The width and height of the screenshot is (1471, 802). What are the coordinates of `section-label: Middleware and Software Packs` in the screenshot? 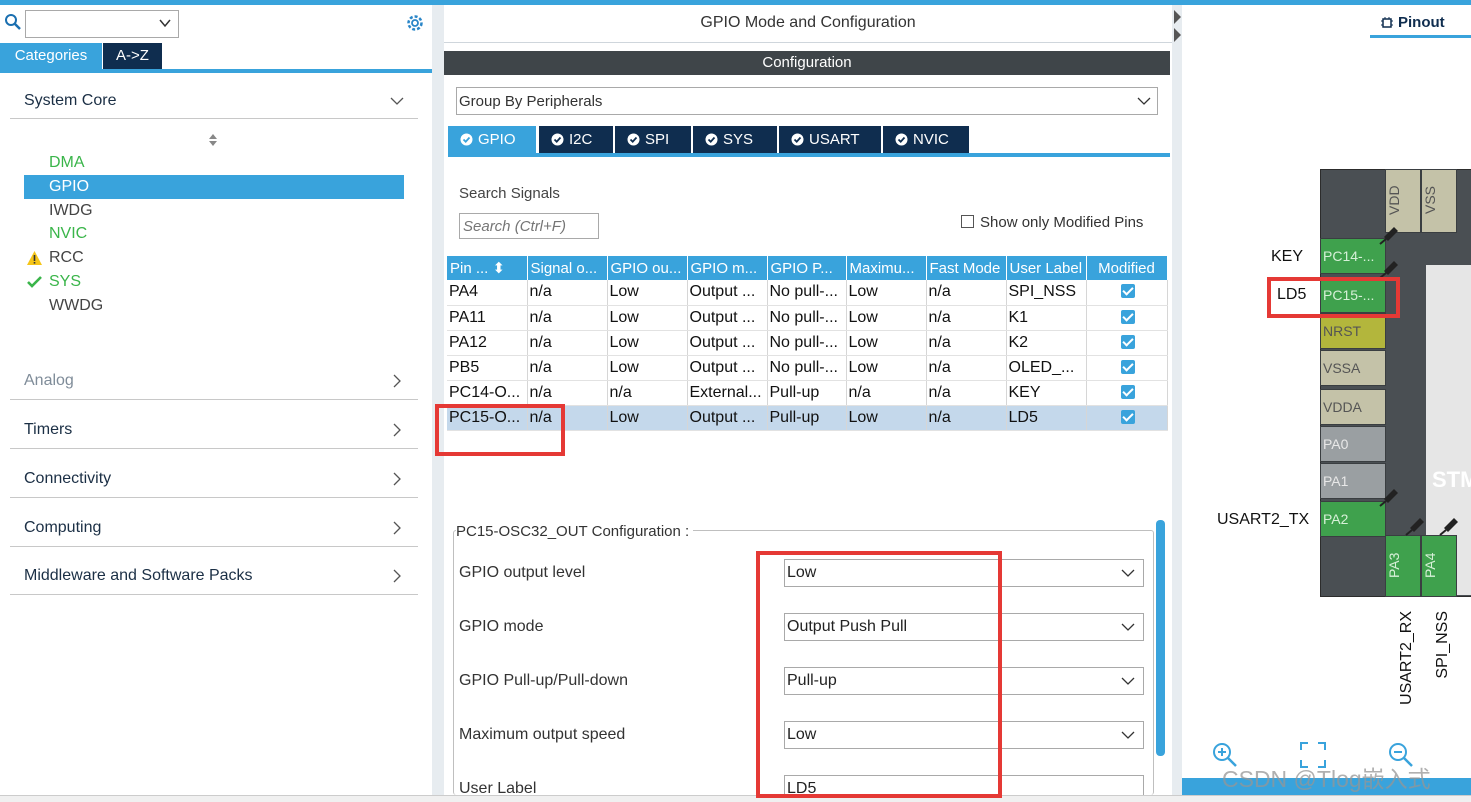 It's located at (138, 575).